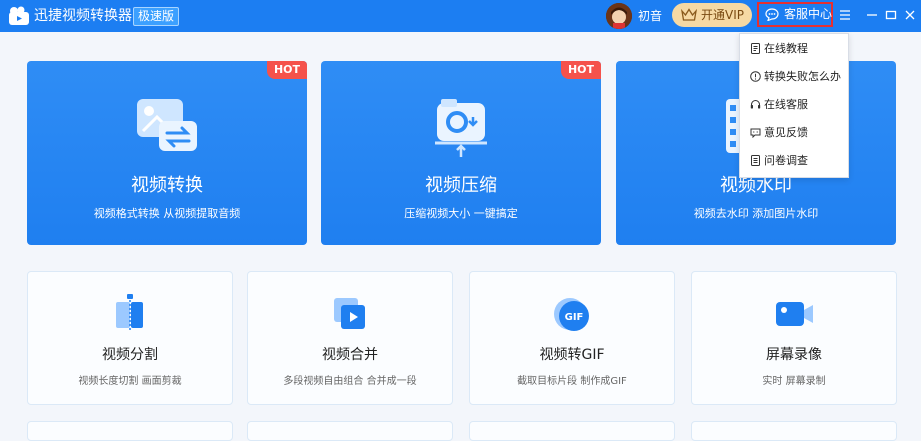 This screenshot has width=921, height=441. I want to click on card-subtitle: 视频长度切割 画面剪裁, so click(130, 381).